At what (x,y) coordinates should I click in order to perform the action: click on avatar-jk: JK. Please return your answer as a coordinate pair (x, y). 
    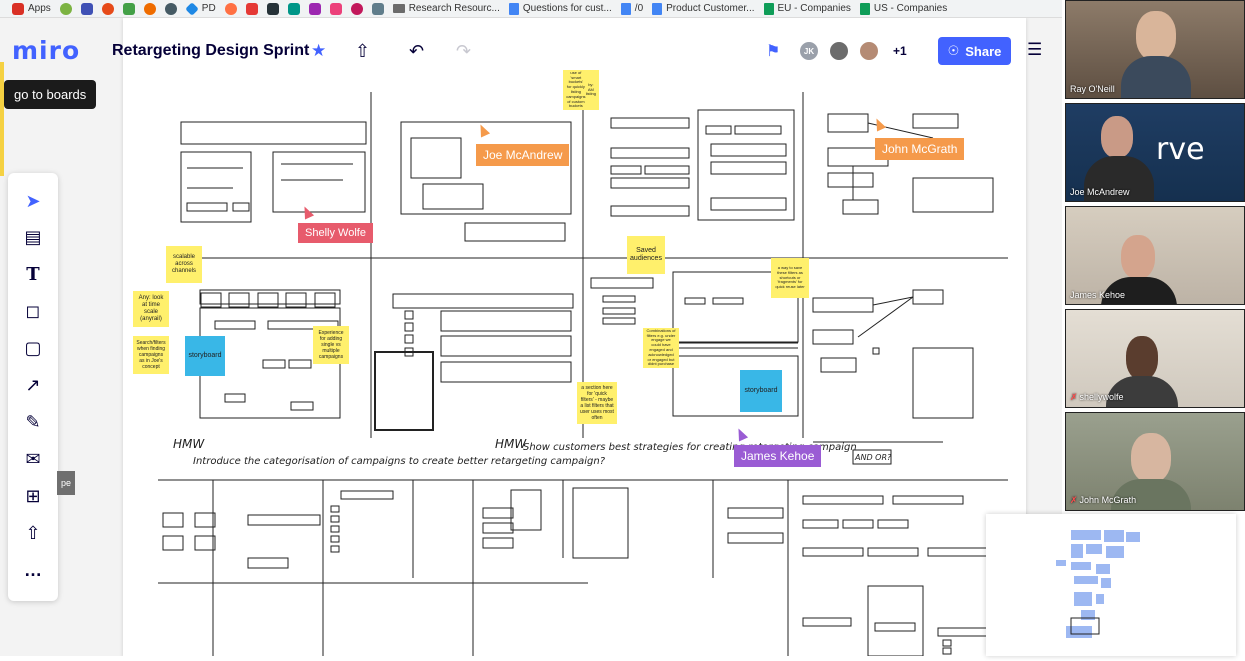
    Looking at the image, I should click on (809, 51).